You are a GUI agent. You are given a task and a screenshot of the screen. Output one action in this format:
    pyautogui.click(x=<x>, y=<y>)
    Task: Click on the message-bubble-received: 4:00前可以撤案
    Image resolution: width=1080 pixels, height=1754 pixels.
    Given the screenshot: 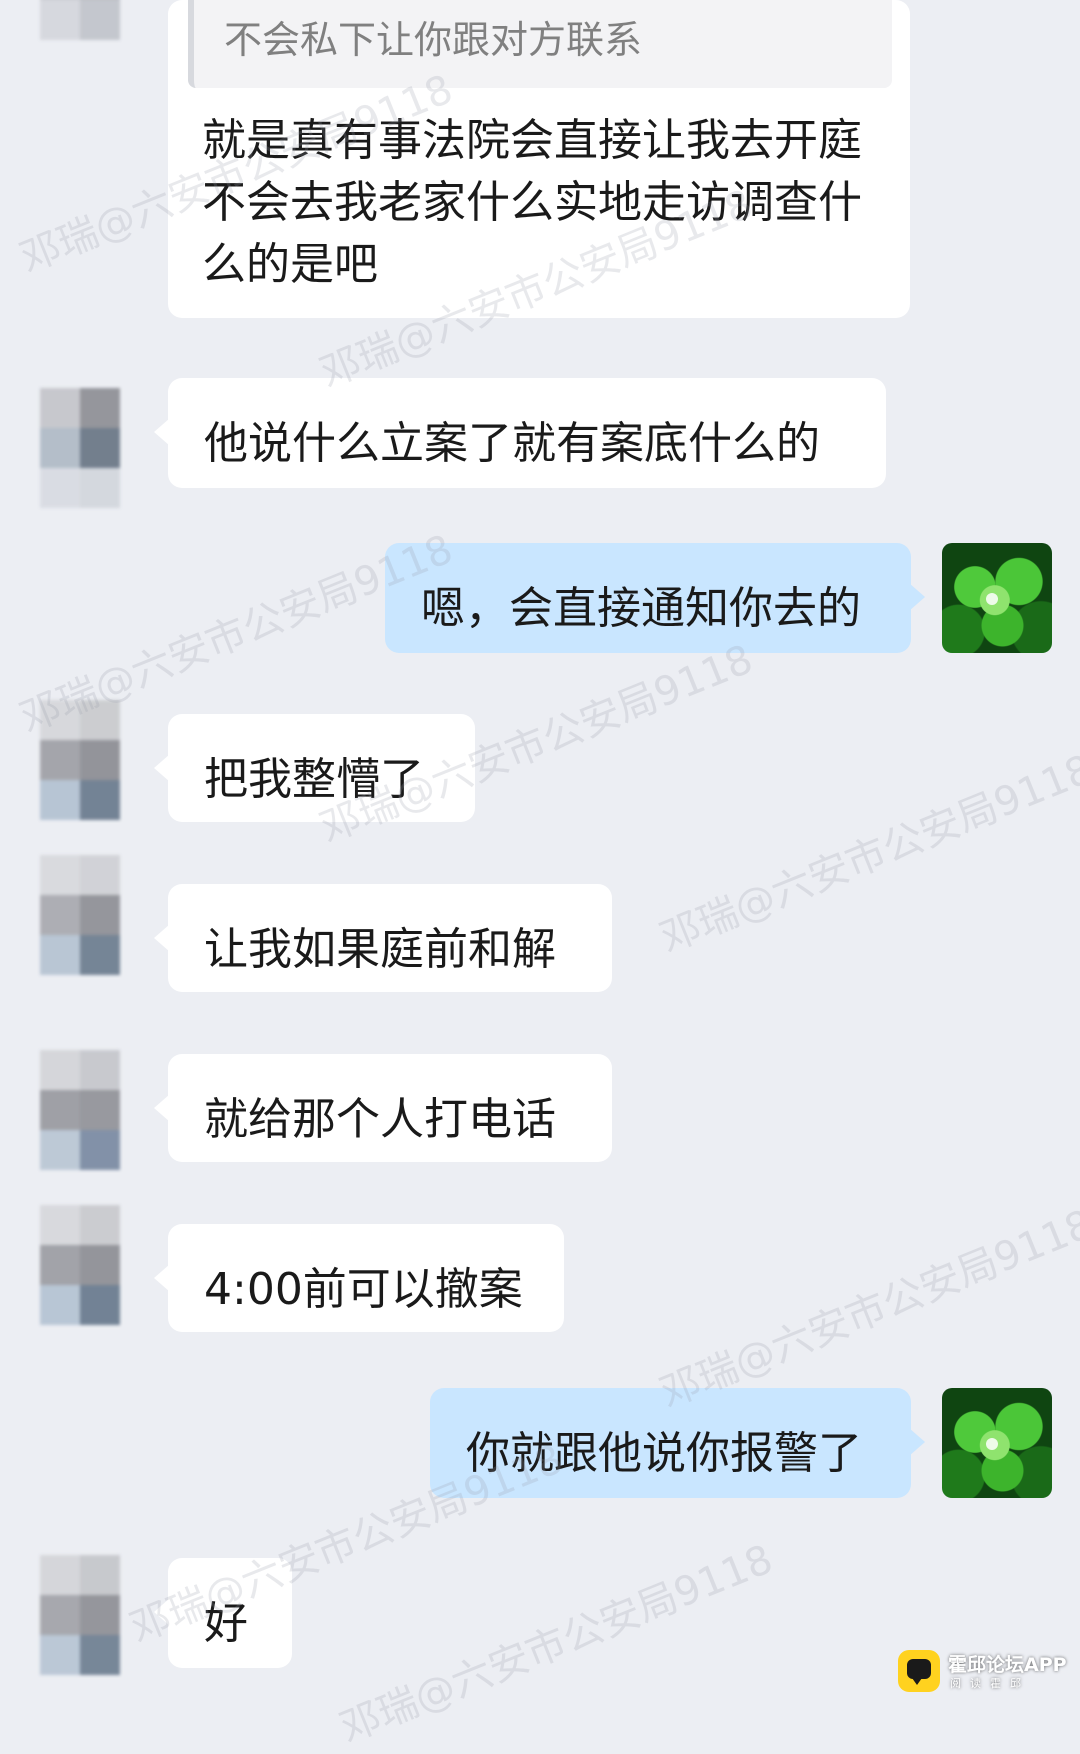 What is the action you would take?
    pyautogui.click(x=359, y=1278)
    